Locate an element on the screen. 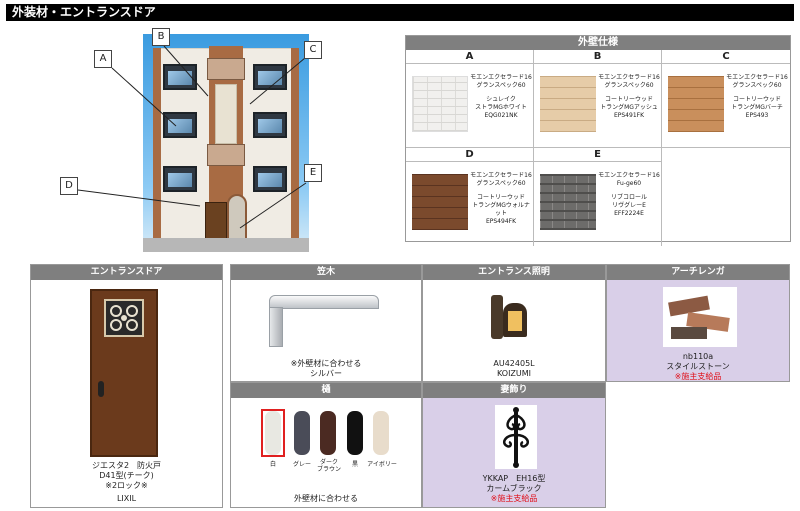 This screenshot has height=511, width=800. door-line: D41型(チーク) is located at coordinates (126, 475).